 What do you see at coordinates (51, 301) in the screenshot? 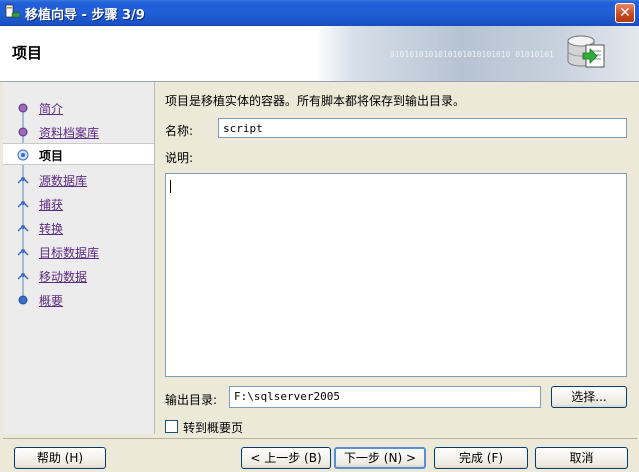
I see `nav-item-label: 概要` at bounding box center [51, 301].